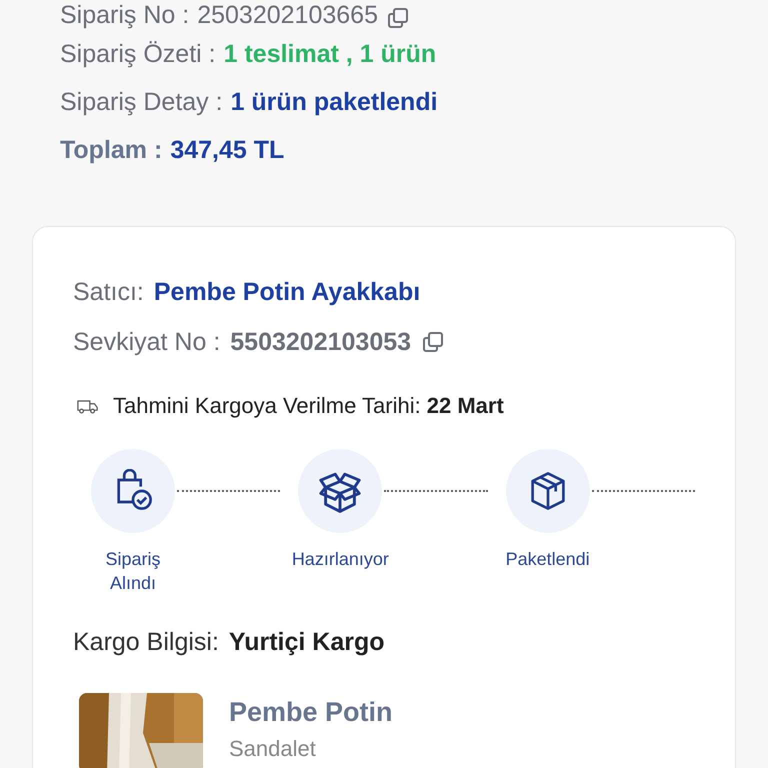 The width and height of the screenshot is (768, 768). I want to click on field-value: 1 ürün paketlendi, so click(334, 102).